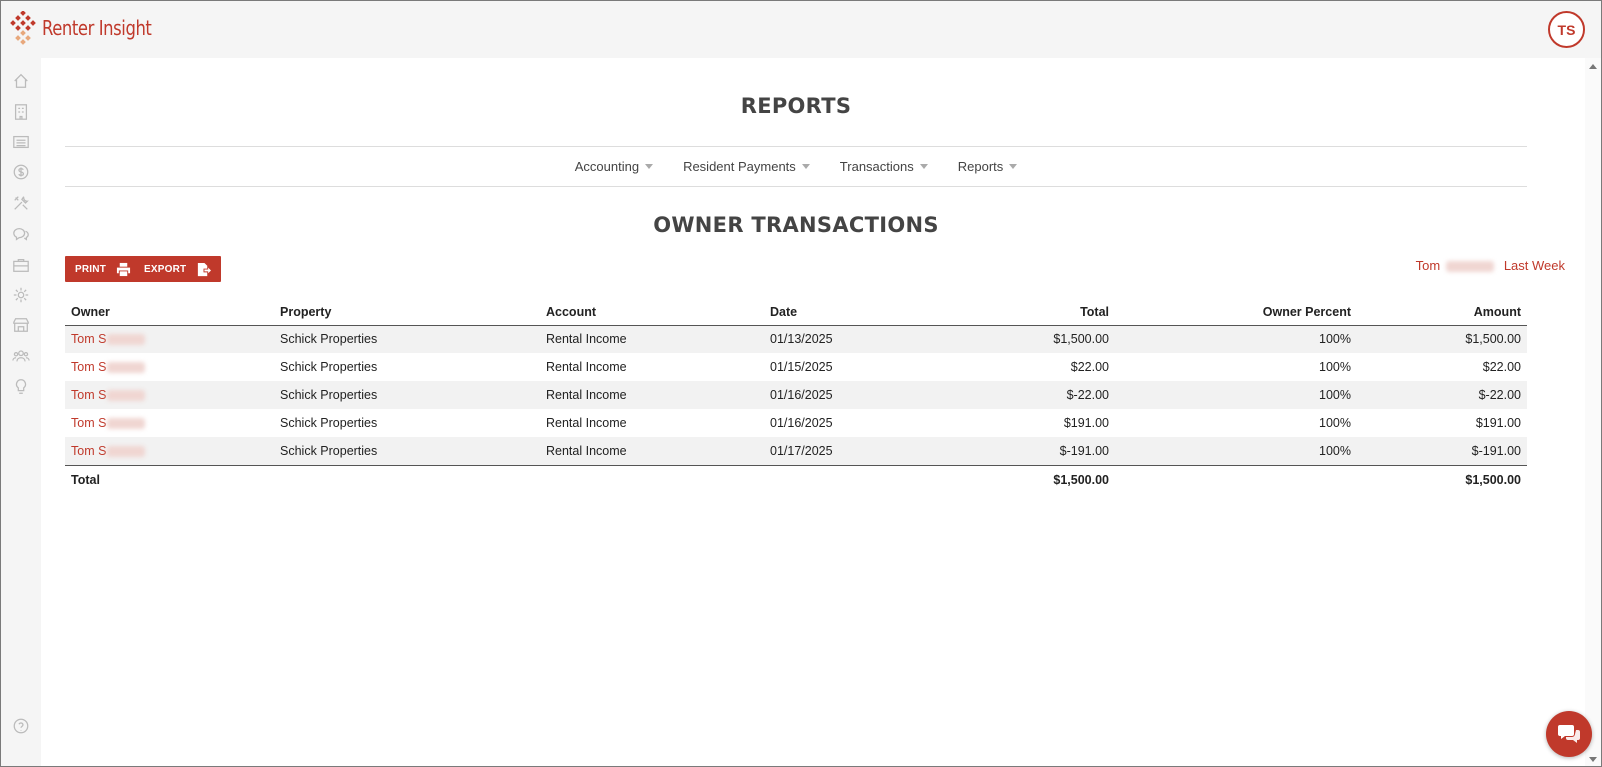 The height and width of the screenshot is (767, 1602). Describe the element at coordinates (1089, 367) in the screenshot. I see `cell-total: $22.00` at that location.